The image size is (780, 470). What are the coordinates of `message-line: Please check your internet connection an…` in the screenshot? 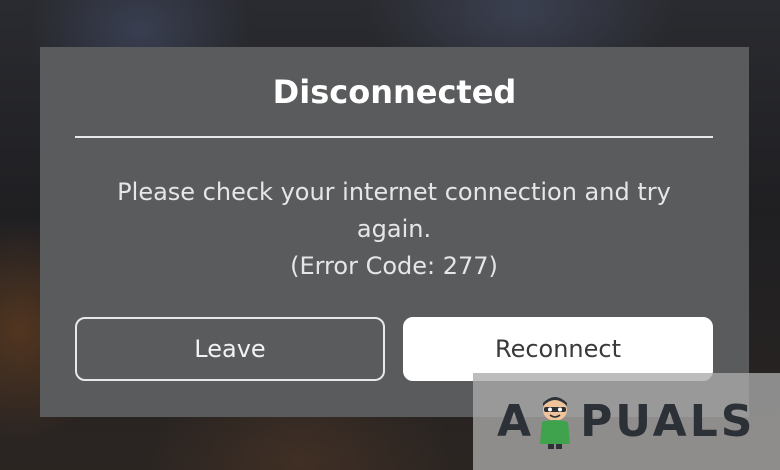 It's located at (394, 192).